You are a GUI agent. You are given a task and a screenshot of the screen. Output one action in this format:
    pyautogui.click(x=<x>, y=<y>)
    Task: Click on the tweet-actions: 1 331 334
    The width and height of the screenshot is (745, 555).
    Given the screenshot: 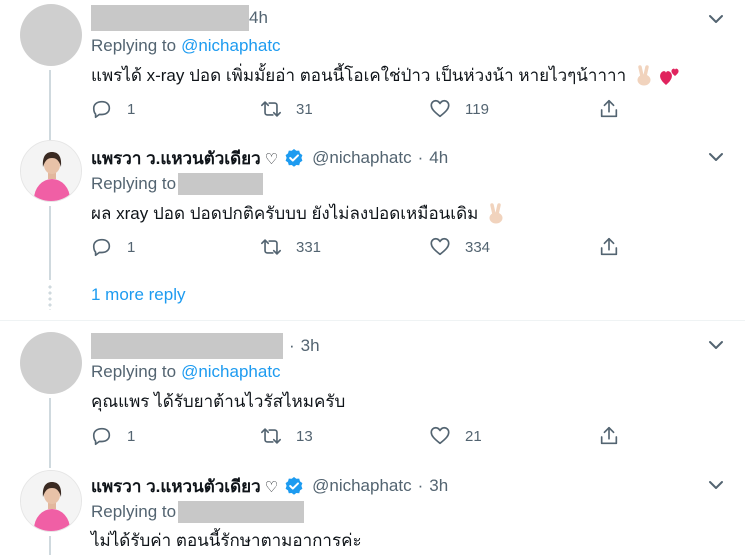 What is the action you would take?
    pyautogui.click(x=361, y=247)
    